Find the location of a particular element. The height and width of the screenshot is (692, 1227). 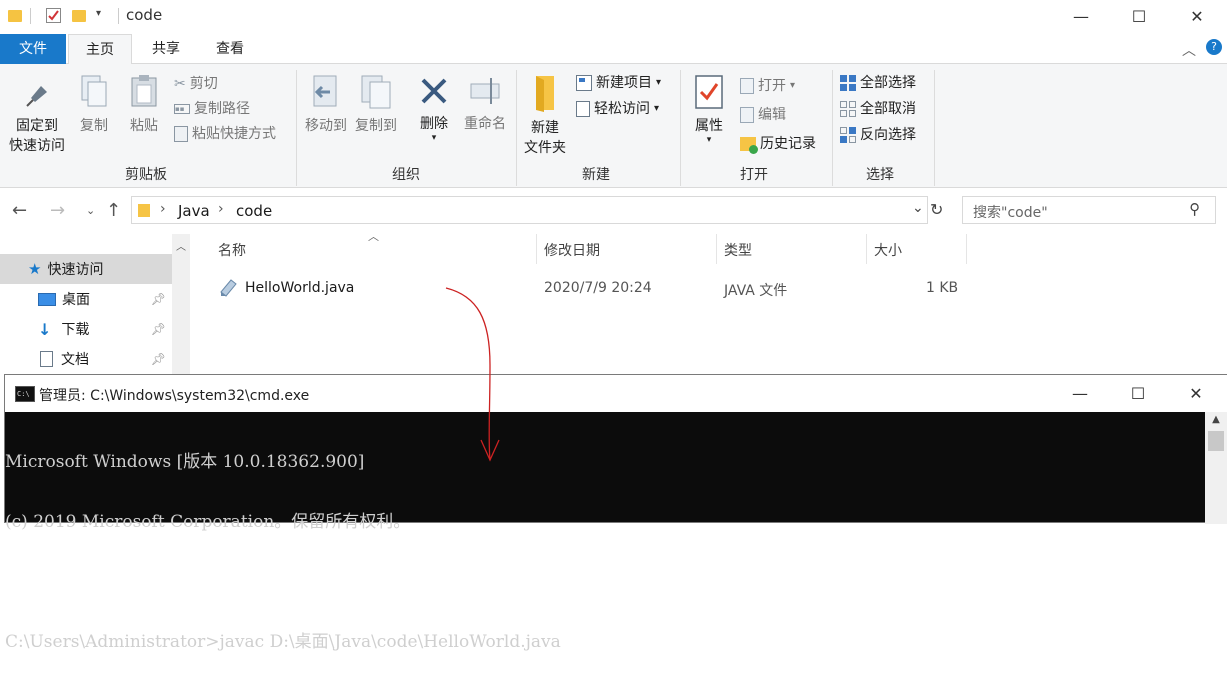

easy-access-label: 轻松访问 is located at coordinates (622, 109).